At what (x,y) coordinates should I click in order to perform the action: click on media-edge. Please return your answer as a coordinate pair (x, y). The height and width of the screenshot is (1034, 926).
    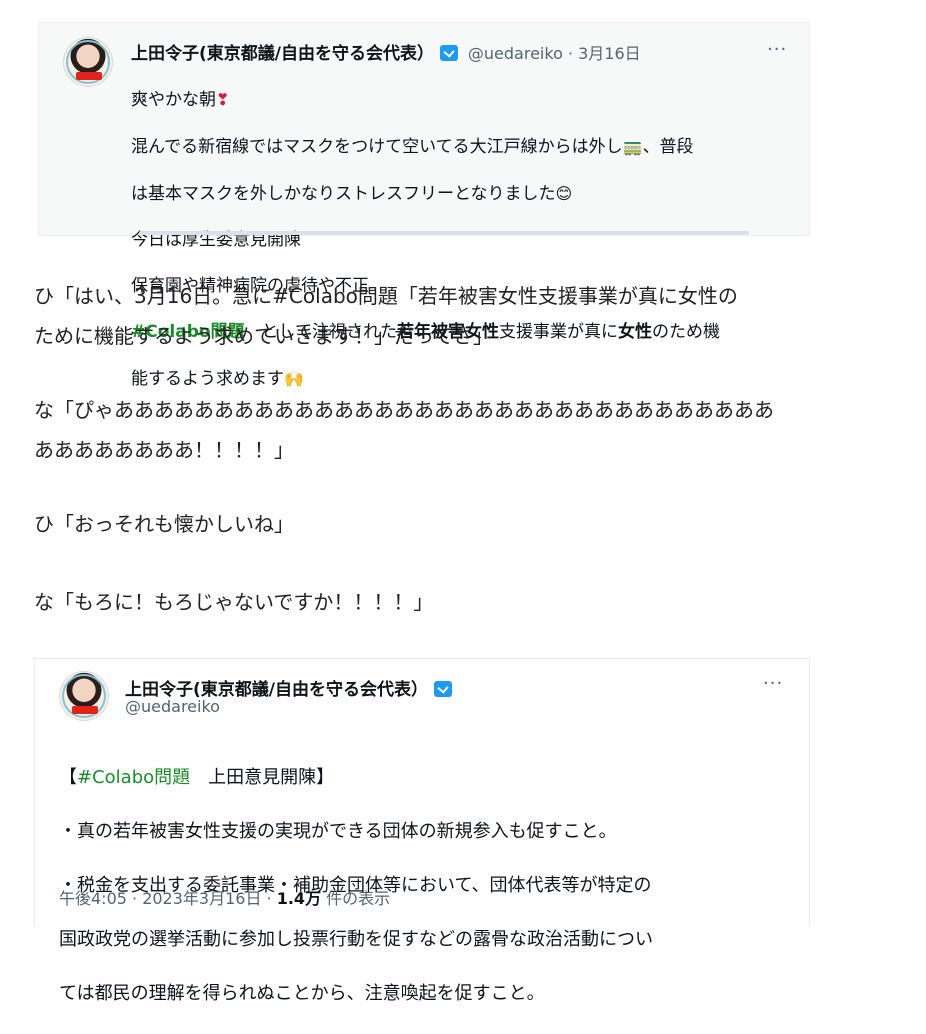
    Looking at the image, I should click on (444, 233).